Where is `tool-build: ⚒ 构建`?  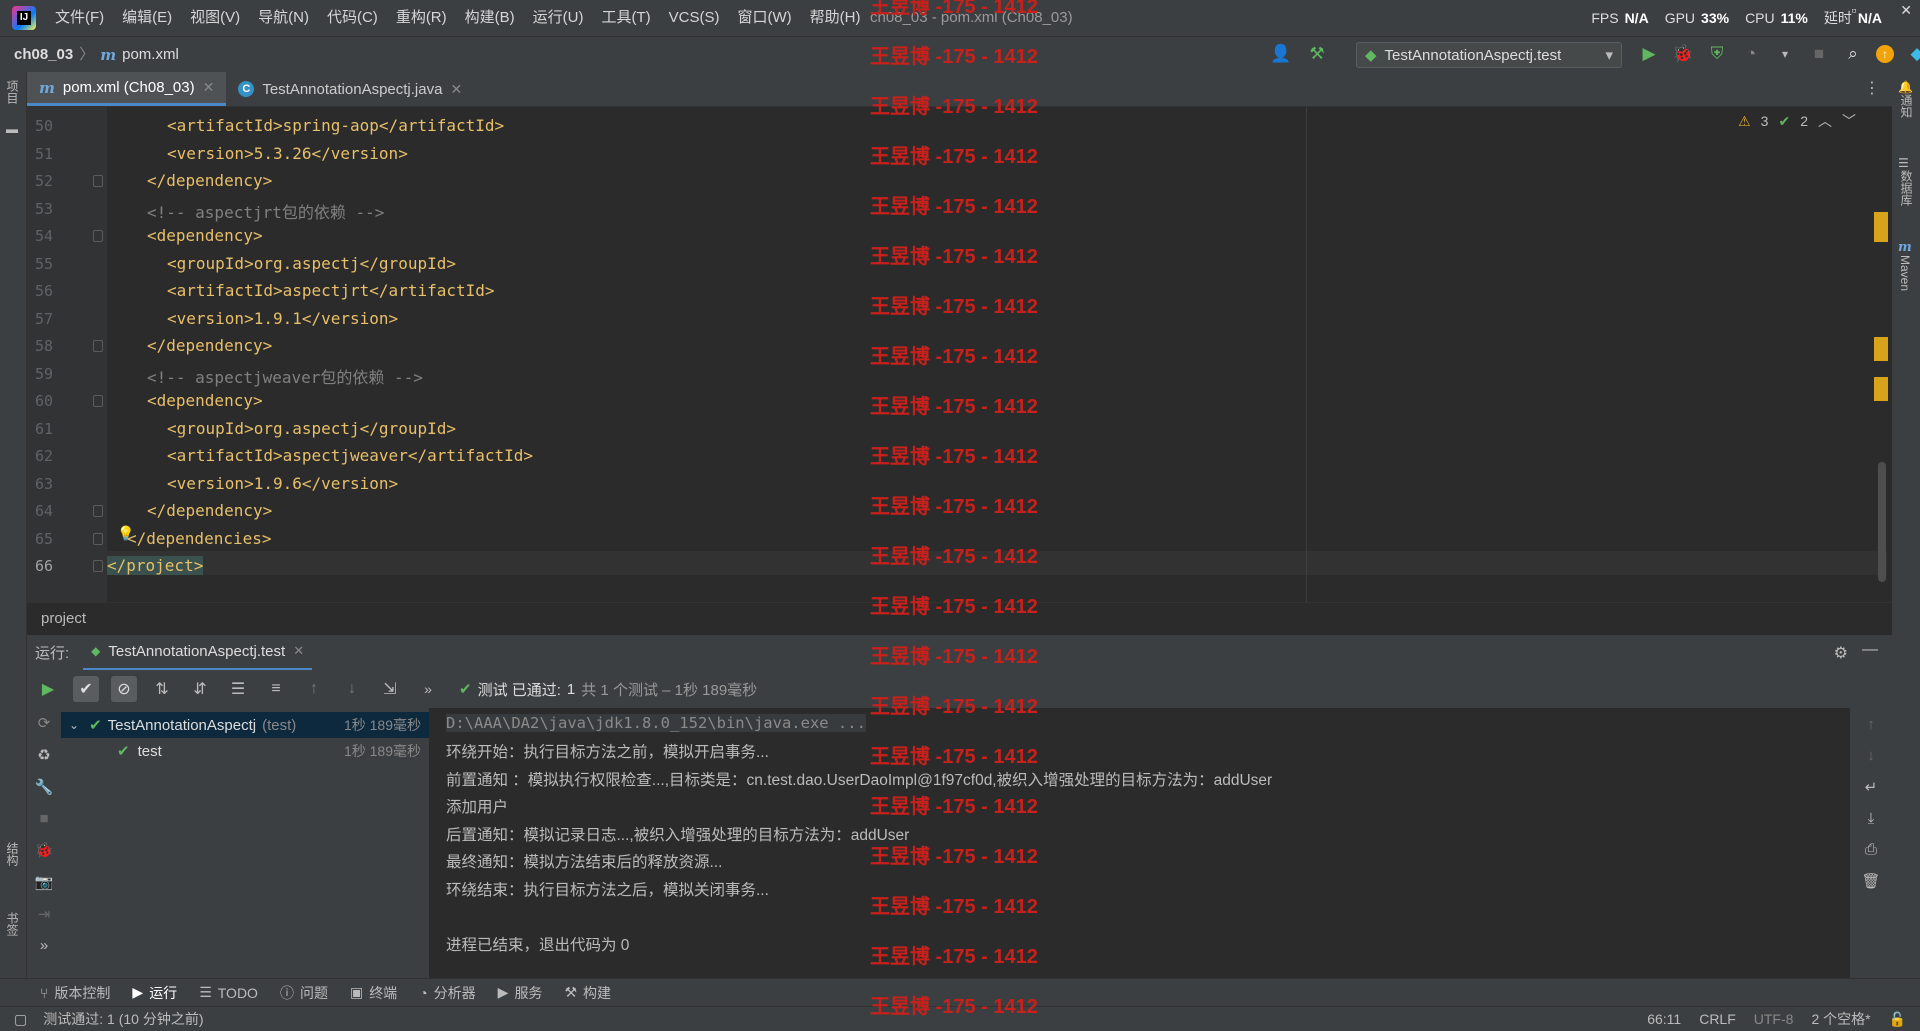 tool-build: ⚒ 构建 is located at coordinates (587, 993).